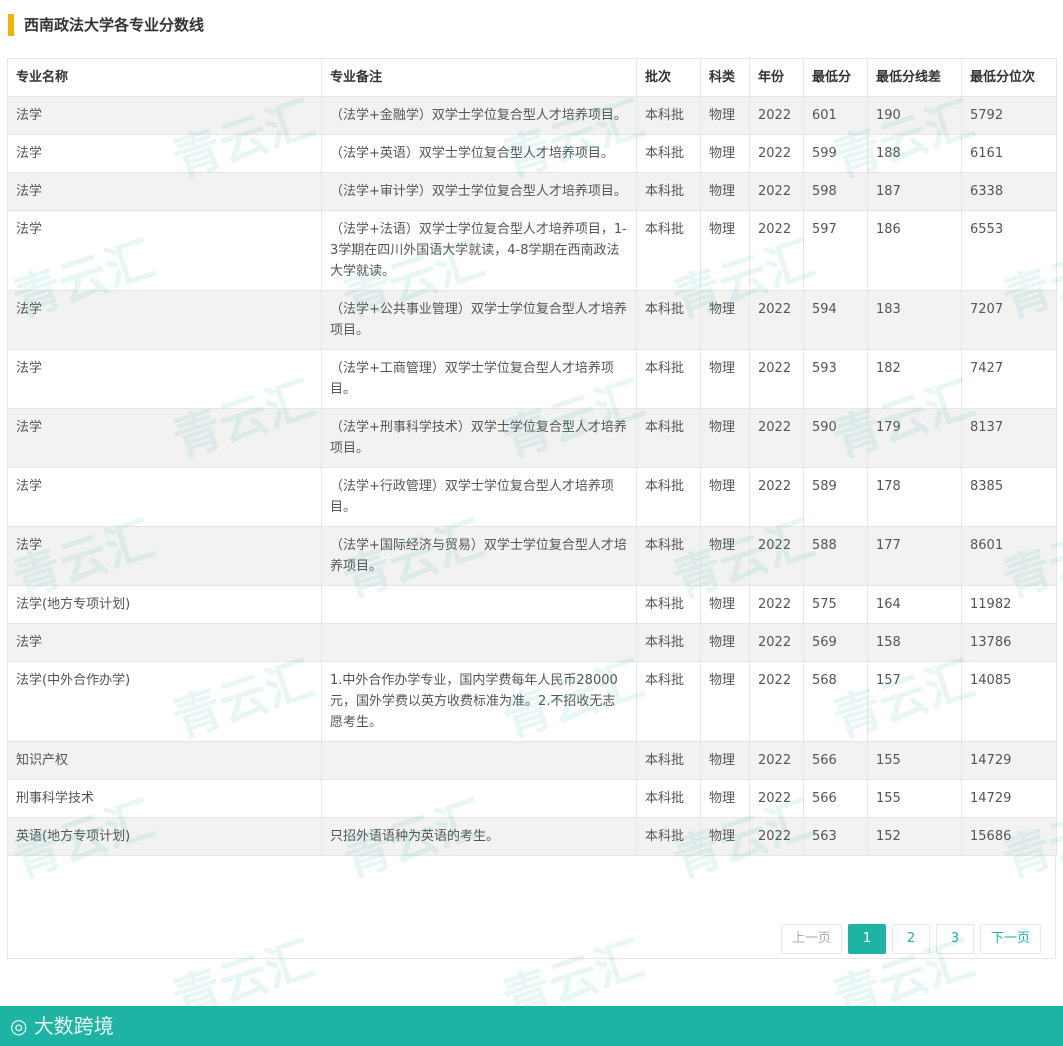 This screenshot has height=1046, width=1063. Describe the element at coordinates (164, 836) in the screenshot. I see `cell-major: 英语(地方专项计划)` at that location.